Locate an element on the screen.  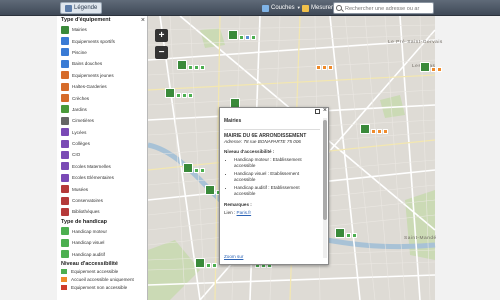
legend-item-label: Cimetières is located at coordinates (83, 121).